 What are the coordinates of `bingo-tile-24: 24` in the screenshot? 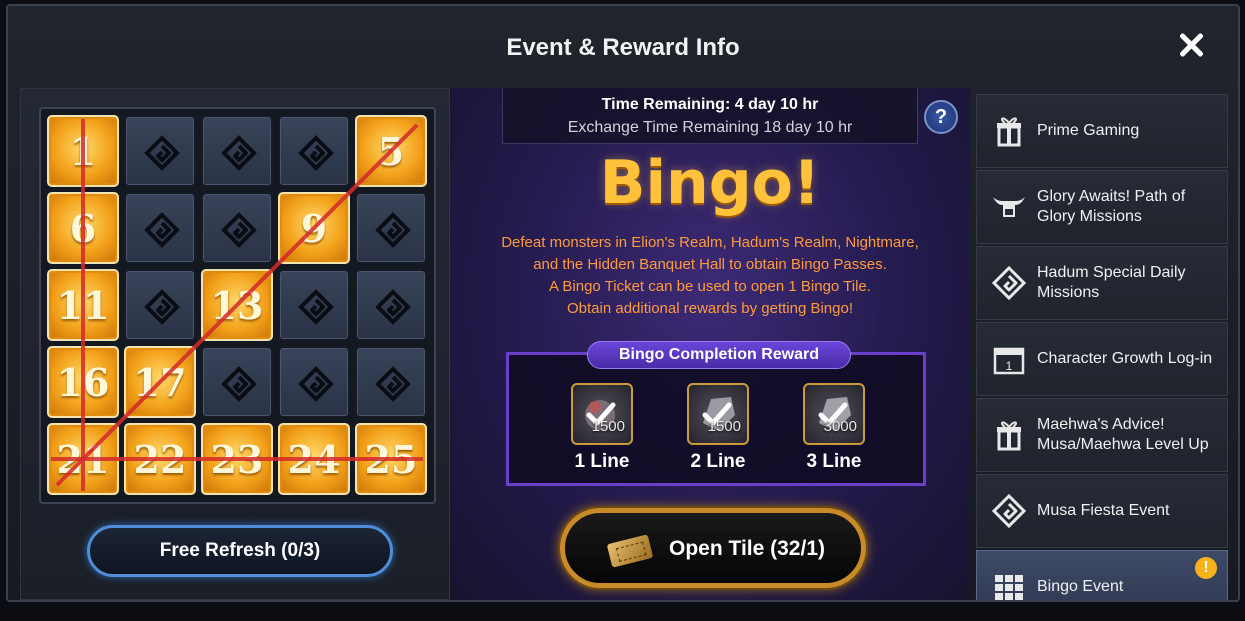 It's located at (314, 459).